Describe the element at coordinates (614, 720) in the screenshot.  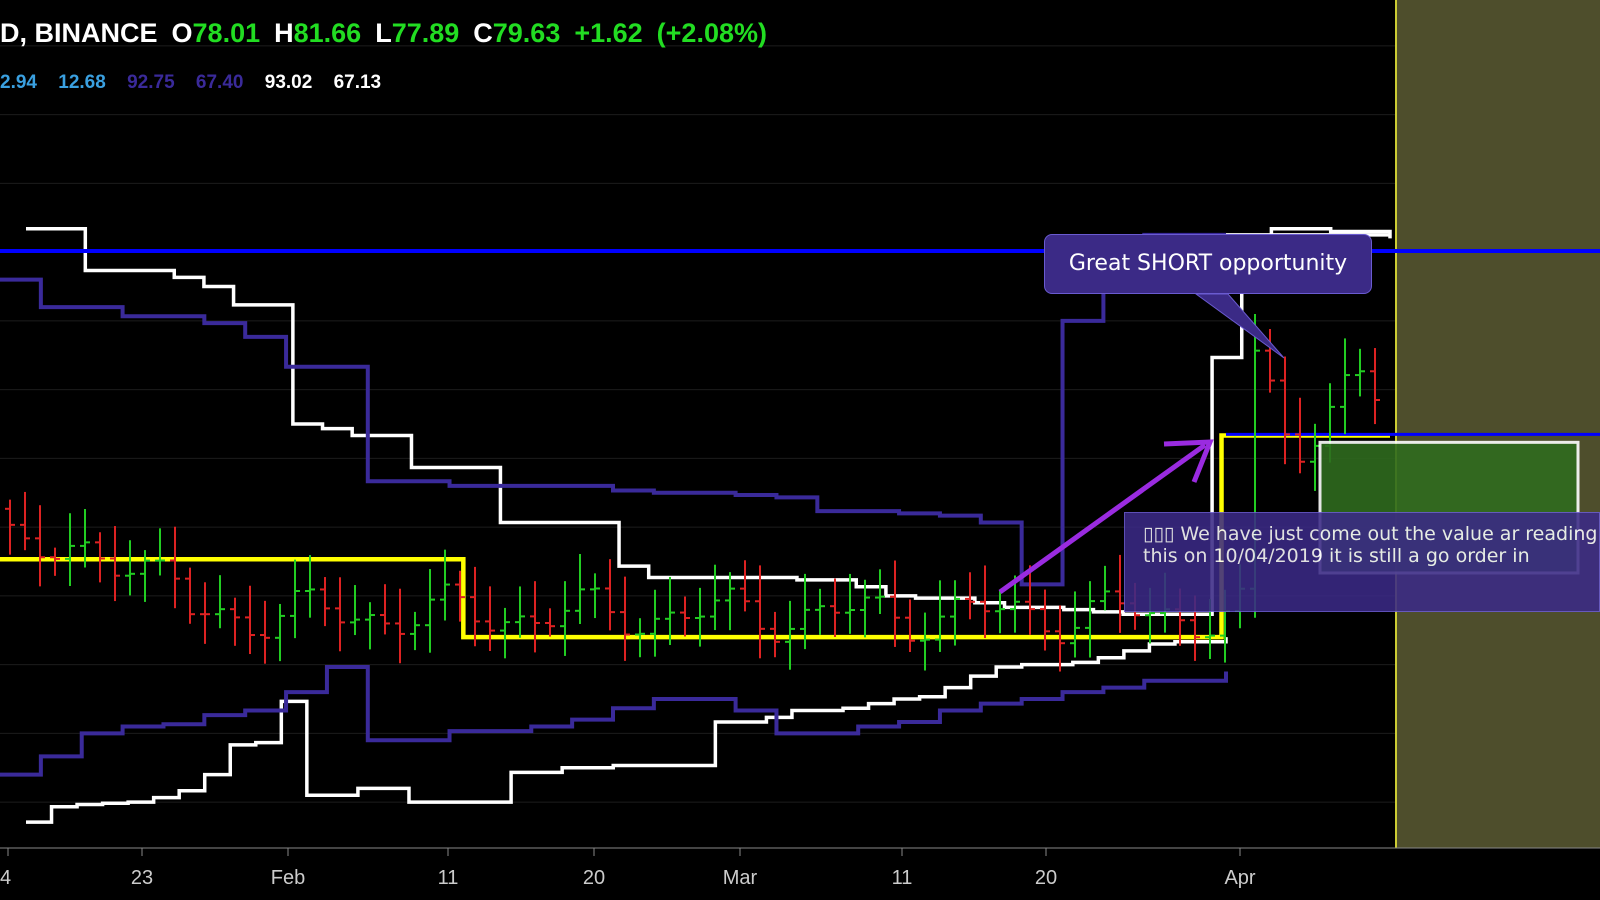
I see `lower-inner-band` at that location.